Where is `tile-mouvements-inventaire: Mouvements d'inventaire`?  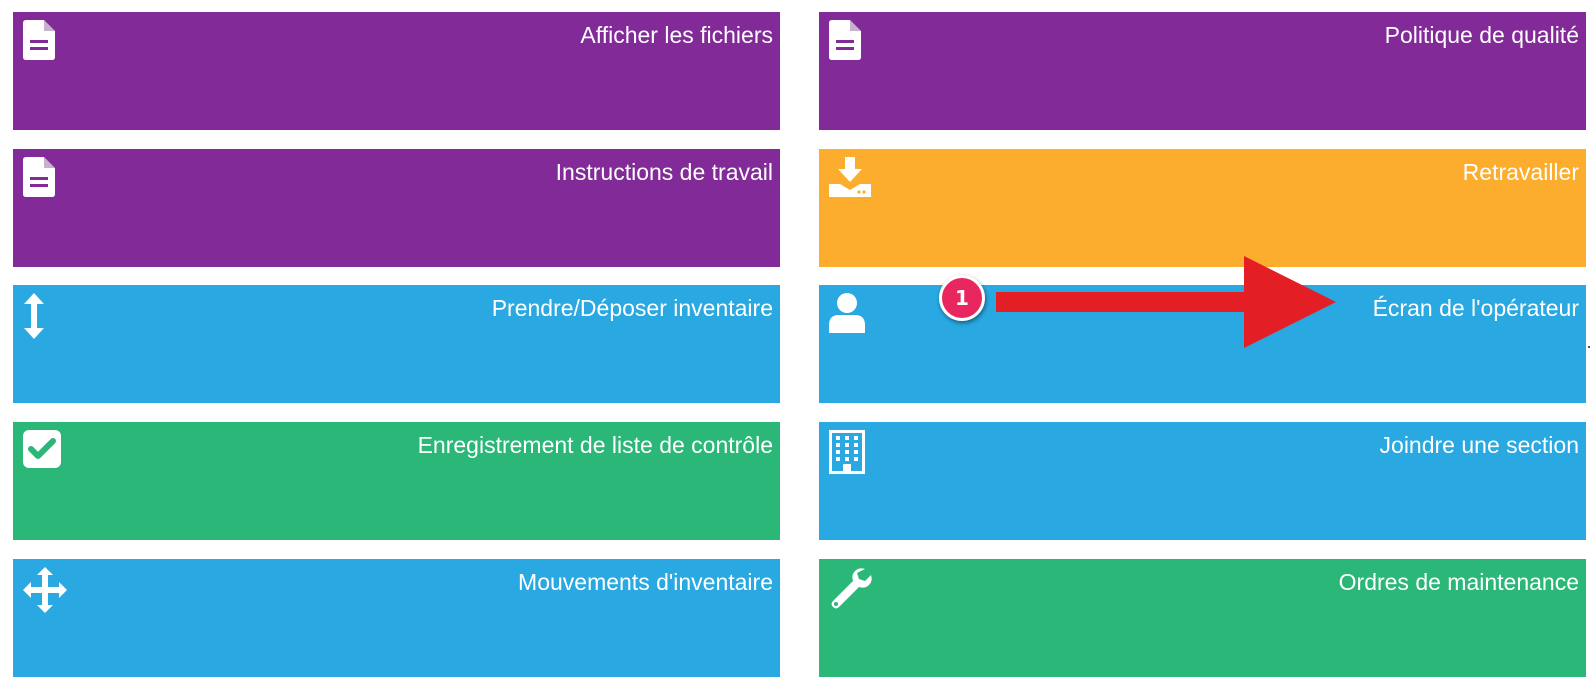 tile-mouvements-inventaire: Mouvements d'inventaire is located at coordinates (396, 618).